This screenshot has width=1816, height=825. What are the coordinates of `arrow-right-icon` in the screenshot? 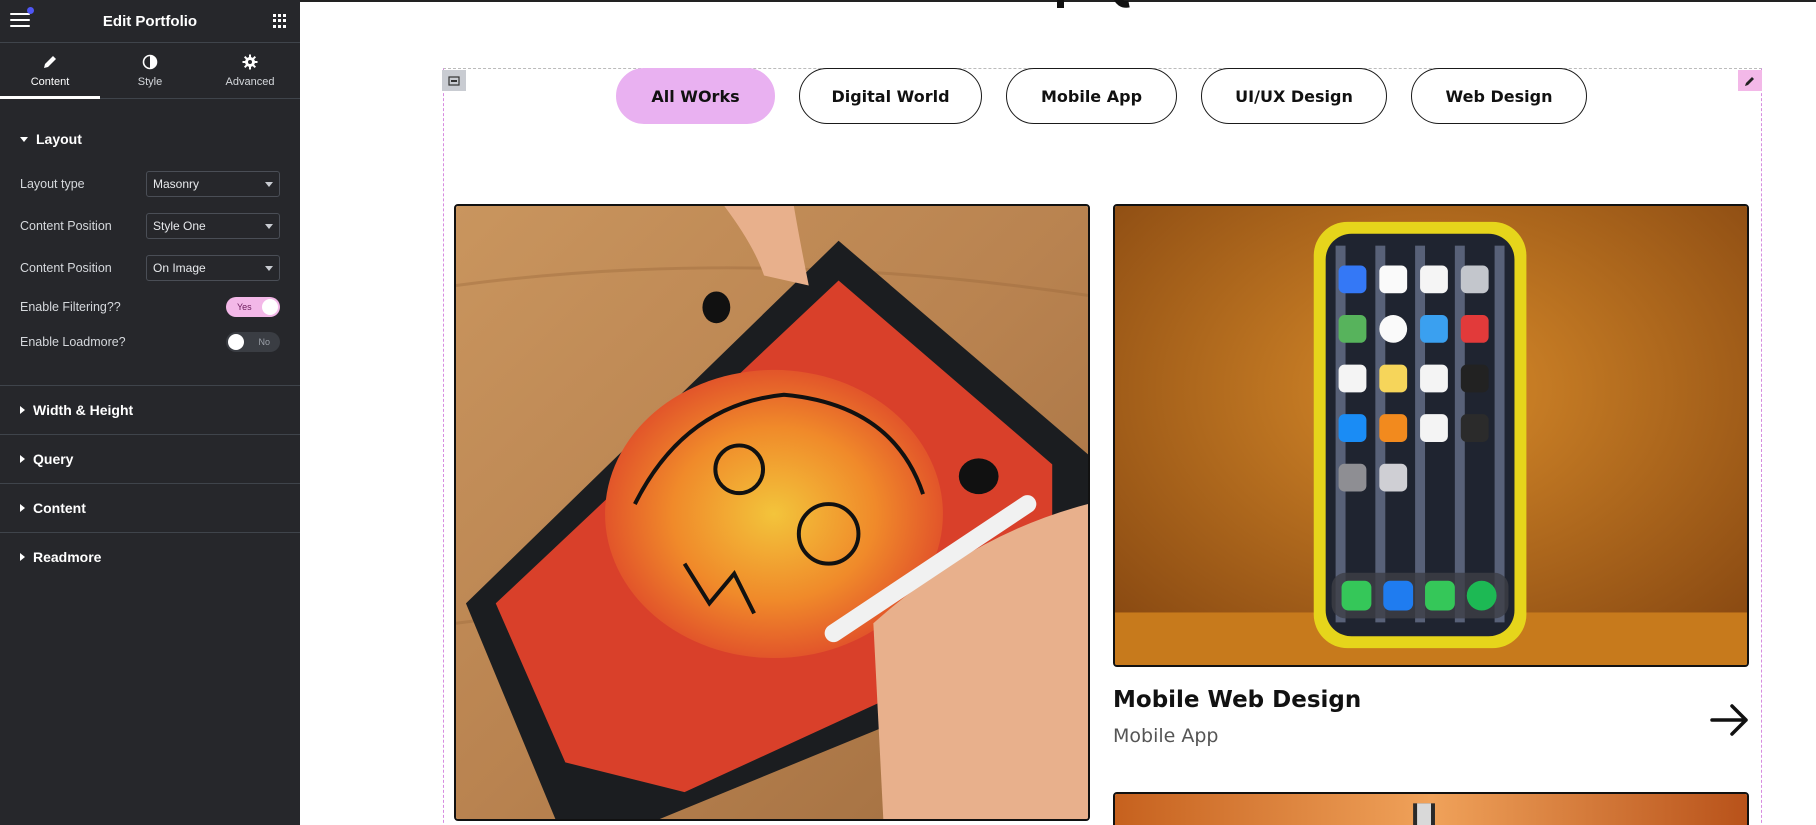 It's located at (1730, 720).